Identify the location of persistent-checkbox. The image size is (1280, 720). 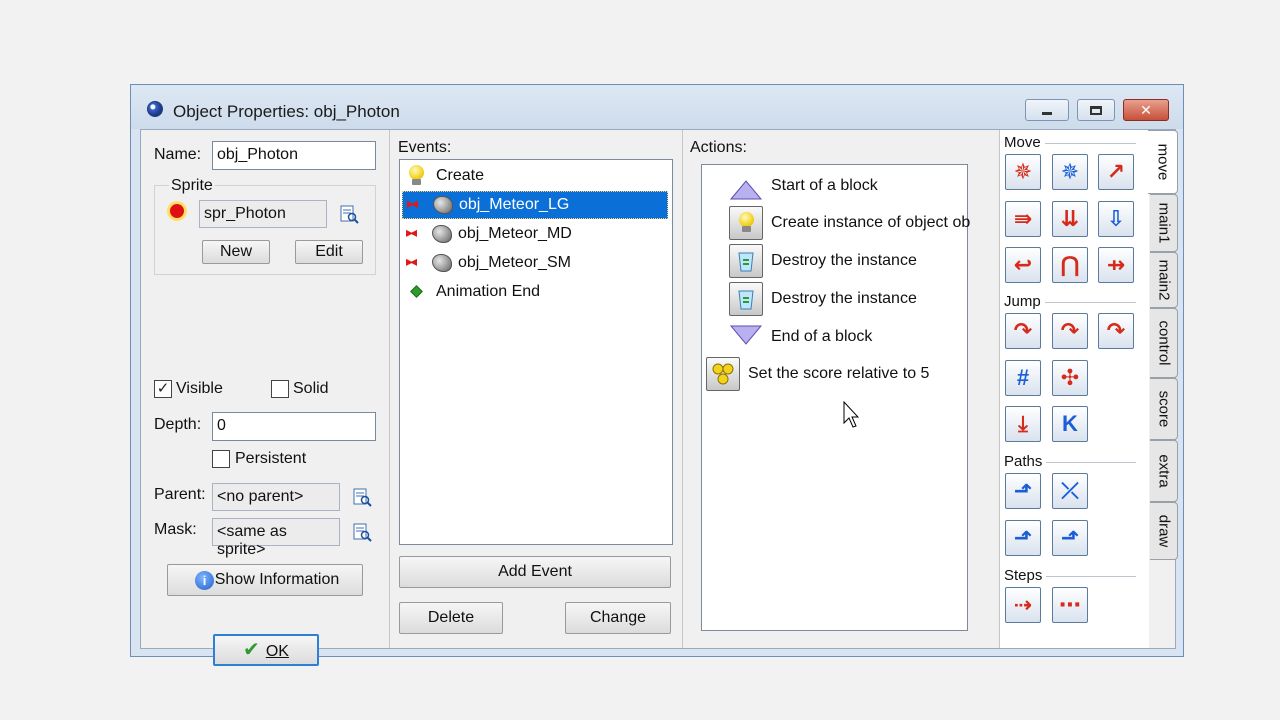
(221, 459).